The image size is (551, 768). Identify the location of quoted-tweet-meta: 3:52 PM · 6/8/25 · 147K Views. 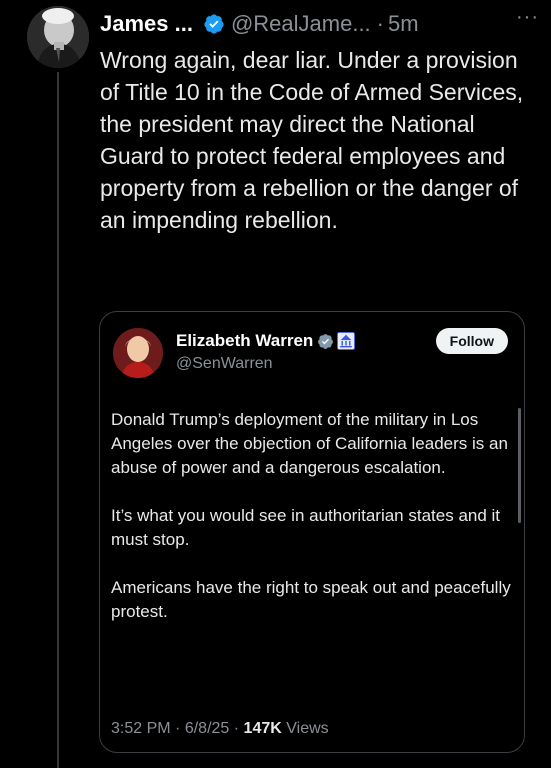
(220, 729).